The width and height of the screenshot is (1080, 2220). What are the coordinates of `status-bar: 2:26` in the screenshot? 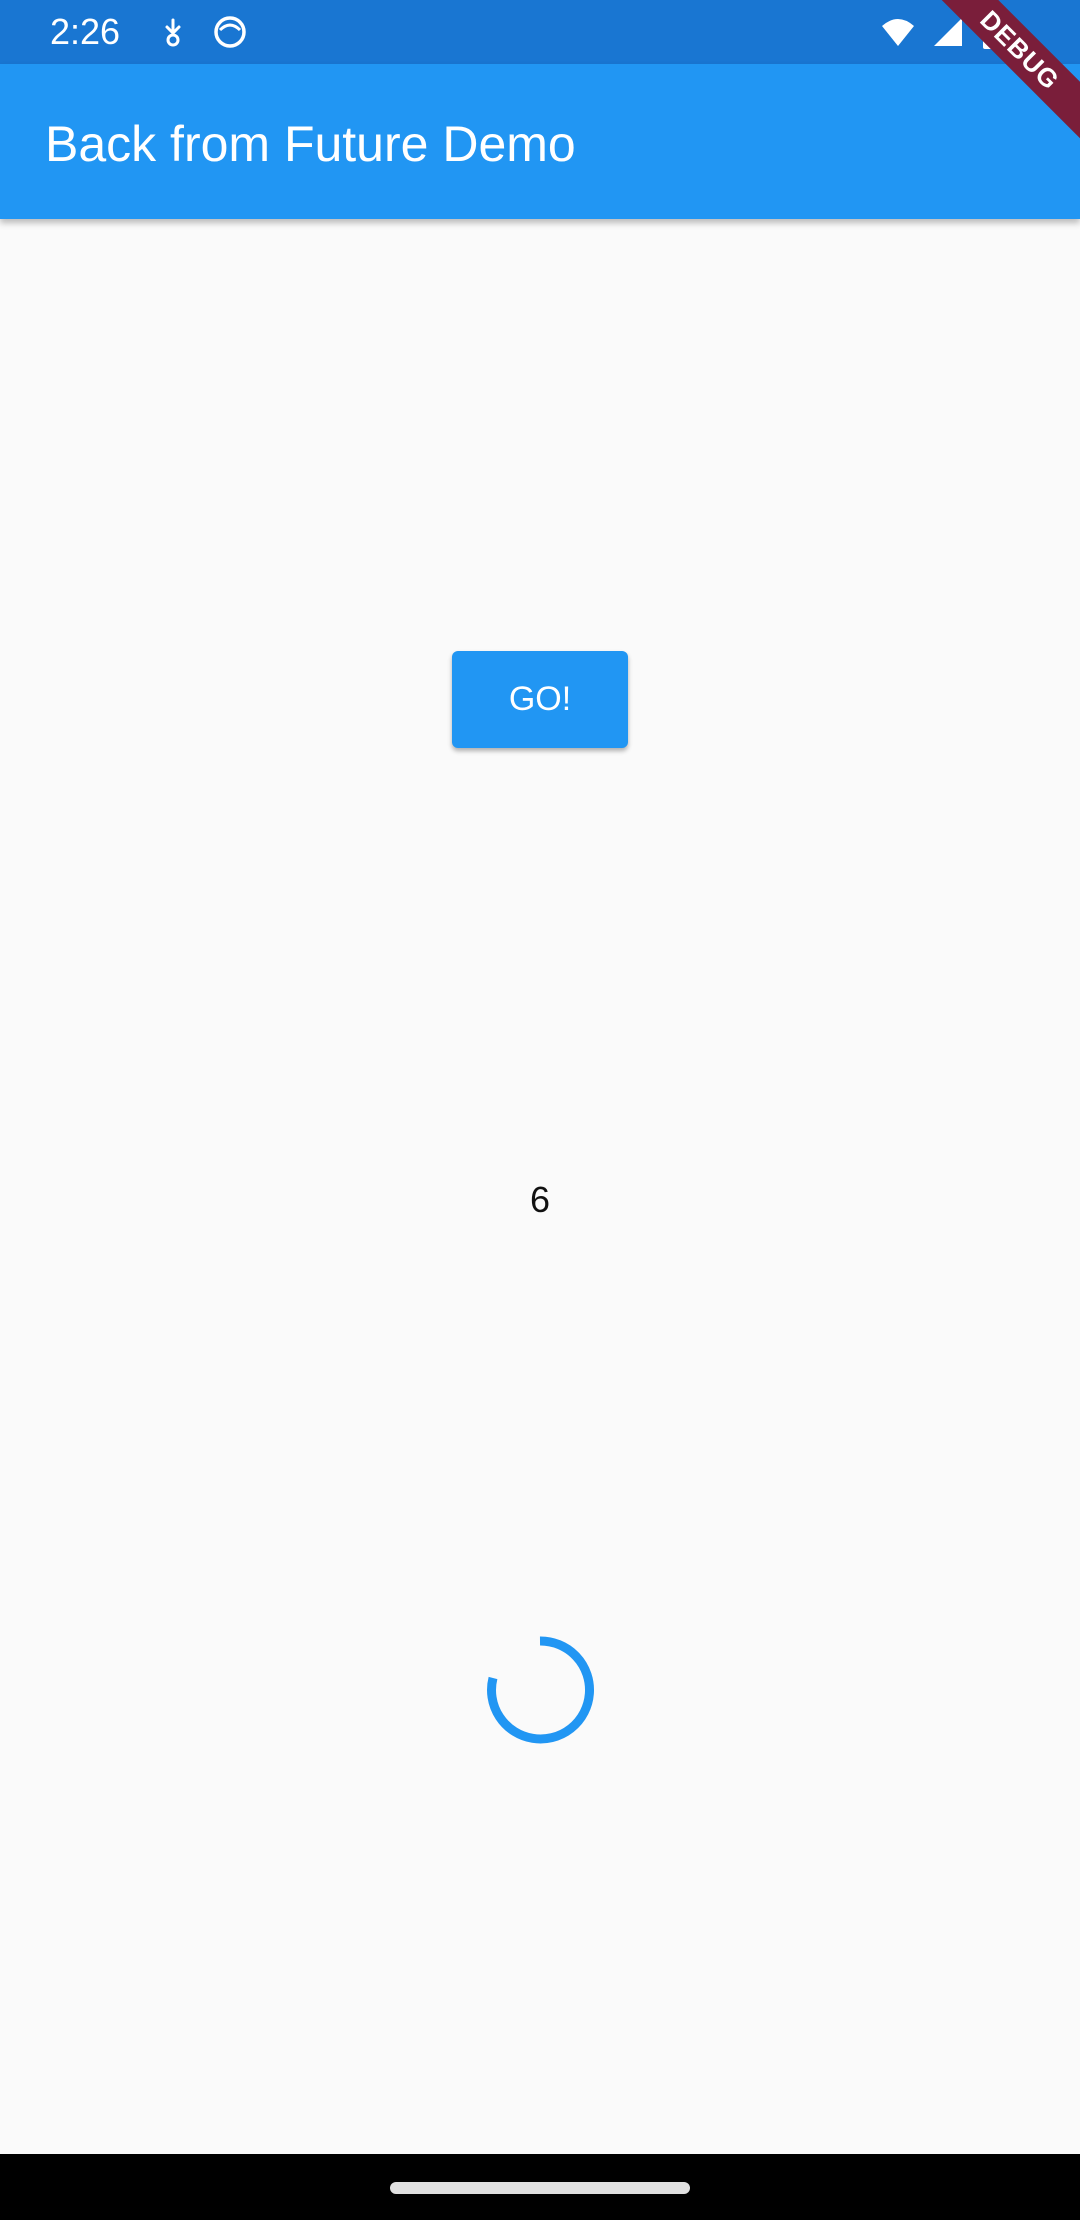 It's located at (540, 32).